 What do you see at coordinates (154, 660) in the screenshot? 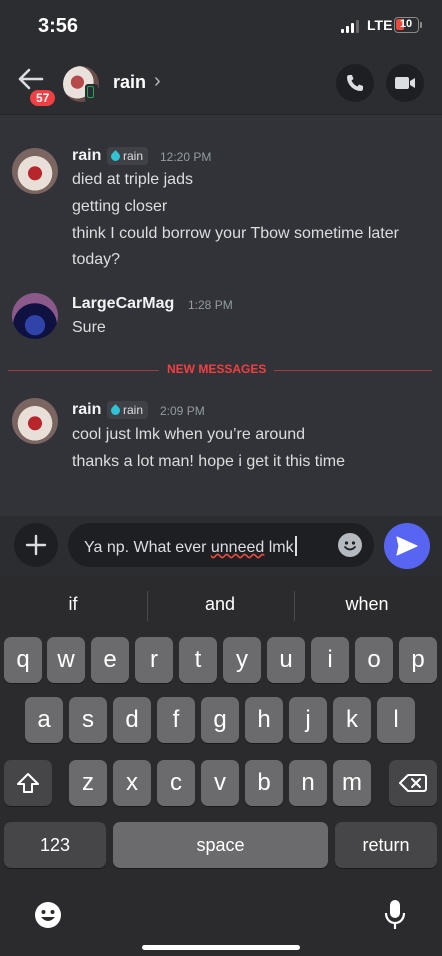
I see `key-r: r` at bounding box center [154, 660].